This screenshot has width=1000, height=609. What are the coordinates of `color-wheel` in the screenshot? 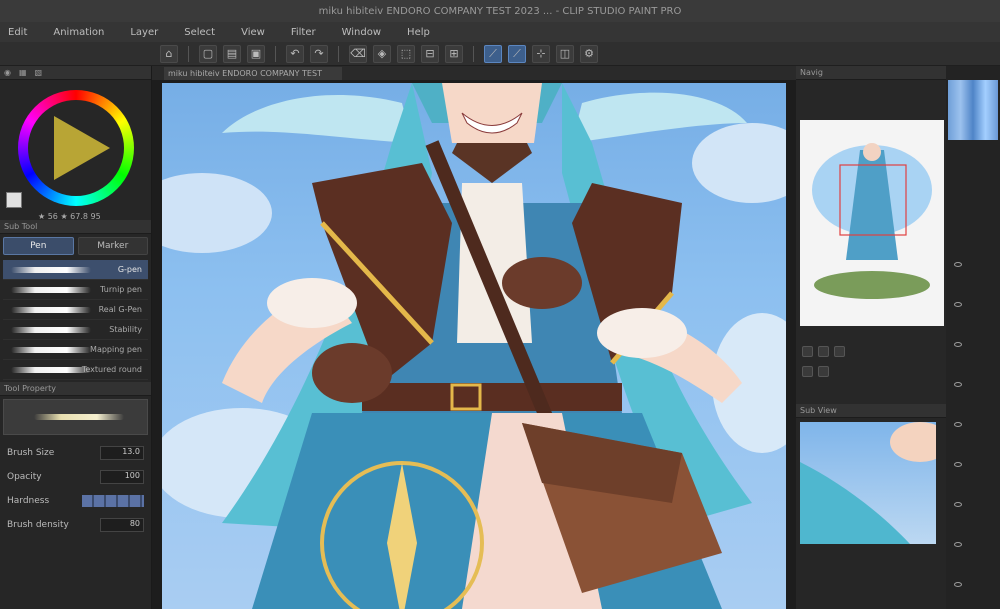 It's located at (76, 148).